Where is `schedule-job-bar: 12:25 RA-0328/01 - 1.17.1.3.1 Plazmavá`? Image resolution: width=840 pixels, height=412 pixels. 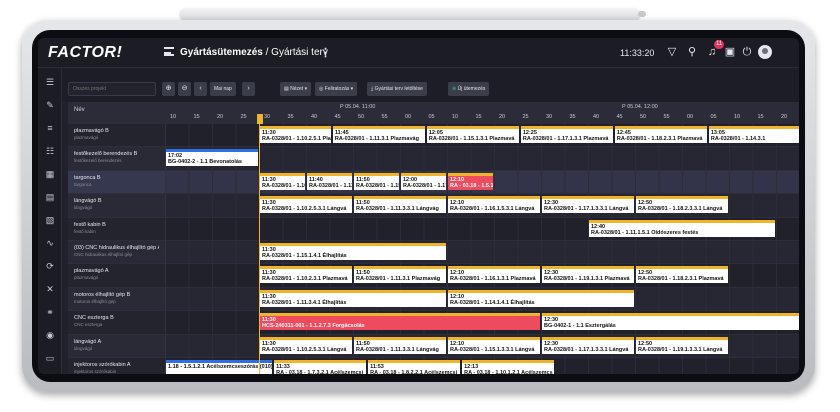
schedule-job-bar: 12:25 RA-0328/01 - 1.17.1.3.1 Plazmavá is located at coordinates (566, 134).